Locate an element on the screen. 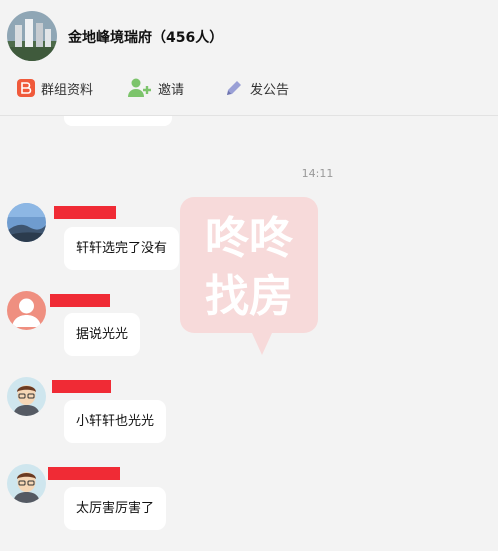 This screenshot has height=551, width=498. city-photo-icon is located at coordinates (32, 36).